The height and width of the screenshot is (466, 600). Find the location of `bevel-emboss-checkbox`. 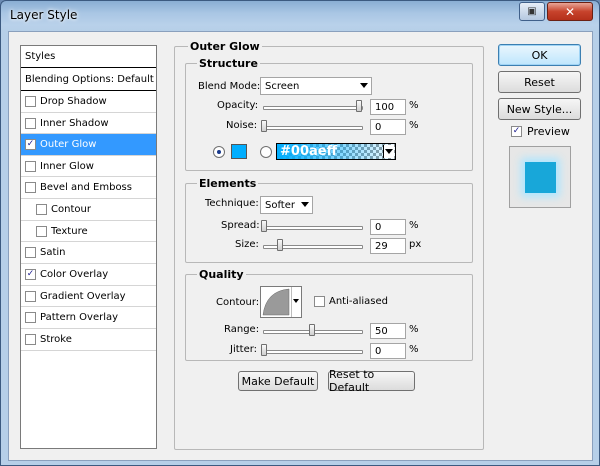

bevel-emboss-checkbox is located at coordinates (30, 187).